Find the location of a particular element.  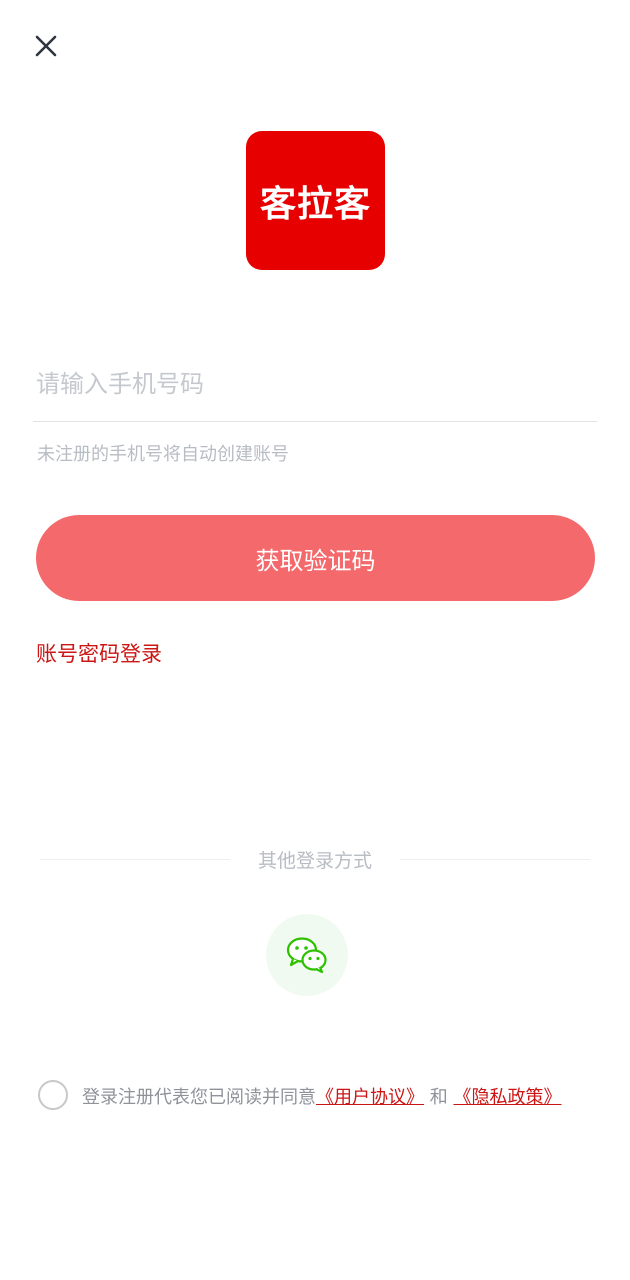

agreement-prefix: 登录注册代表您已阅读并同意 is located at coordinates (199, 1097).